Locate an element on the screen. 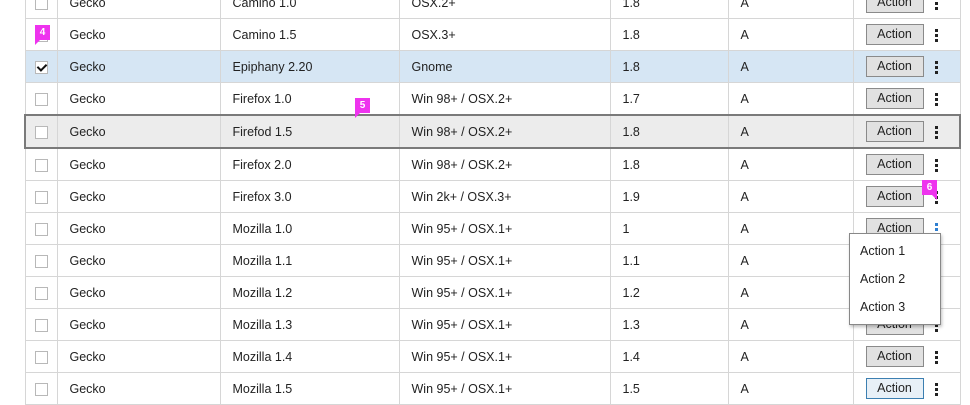  table-row: Gecko Mozilla 1.0 Win 95+ / OSX.1+ 1 A Action is located at coordinates (492, 228).